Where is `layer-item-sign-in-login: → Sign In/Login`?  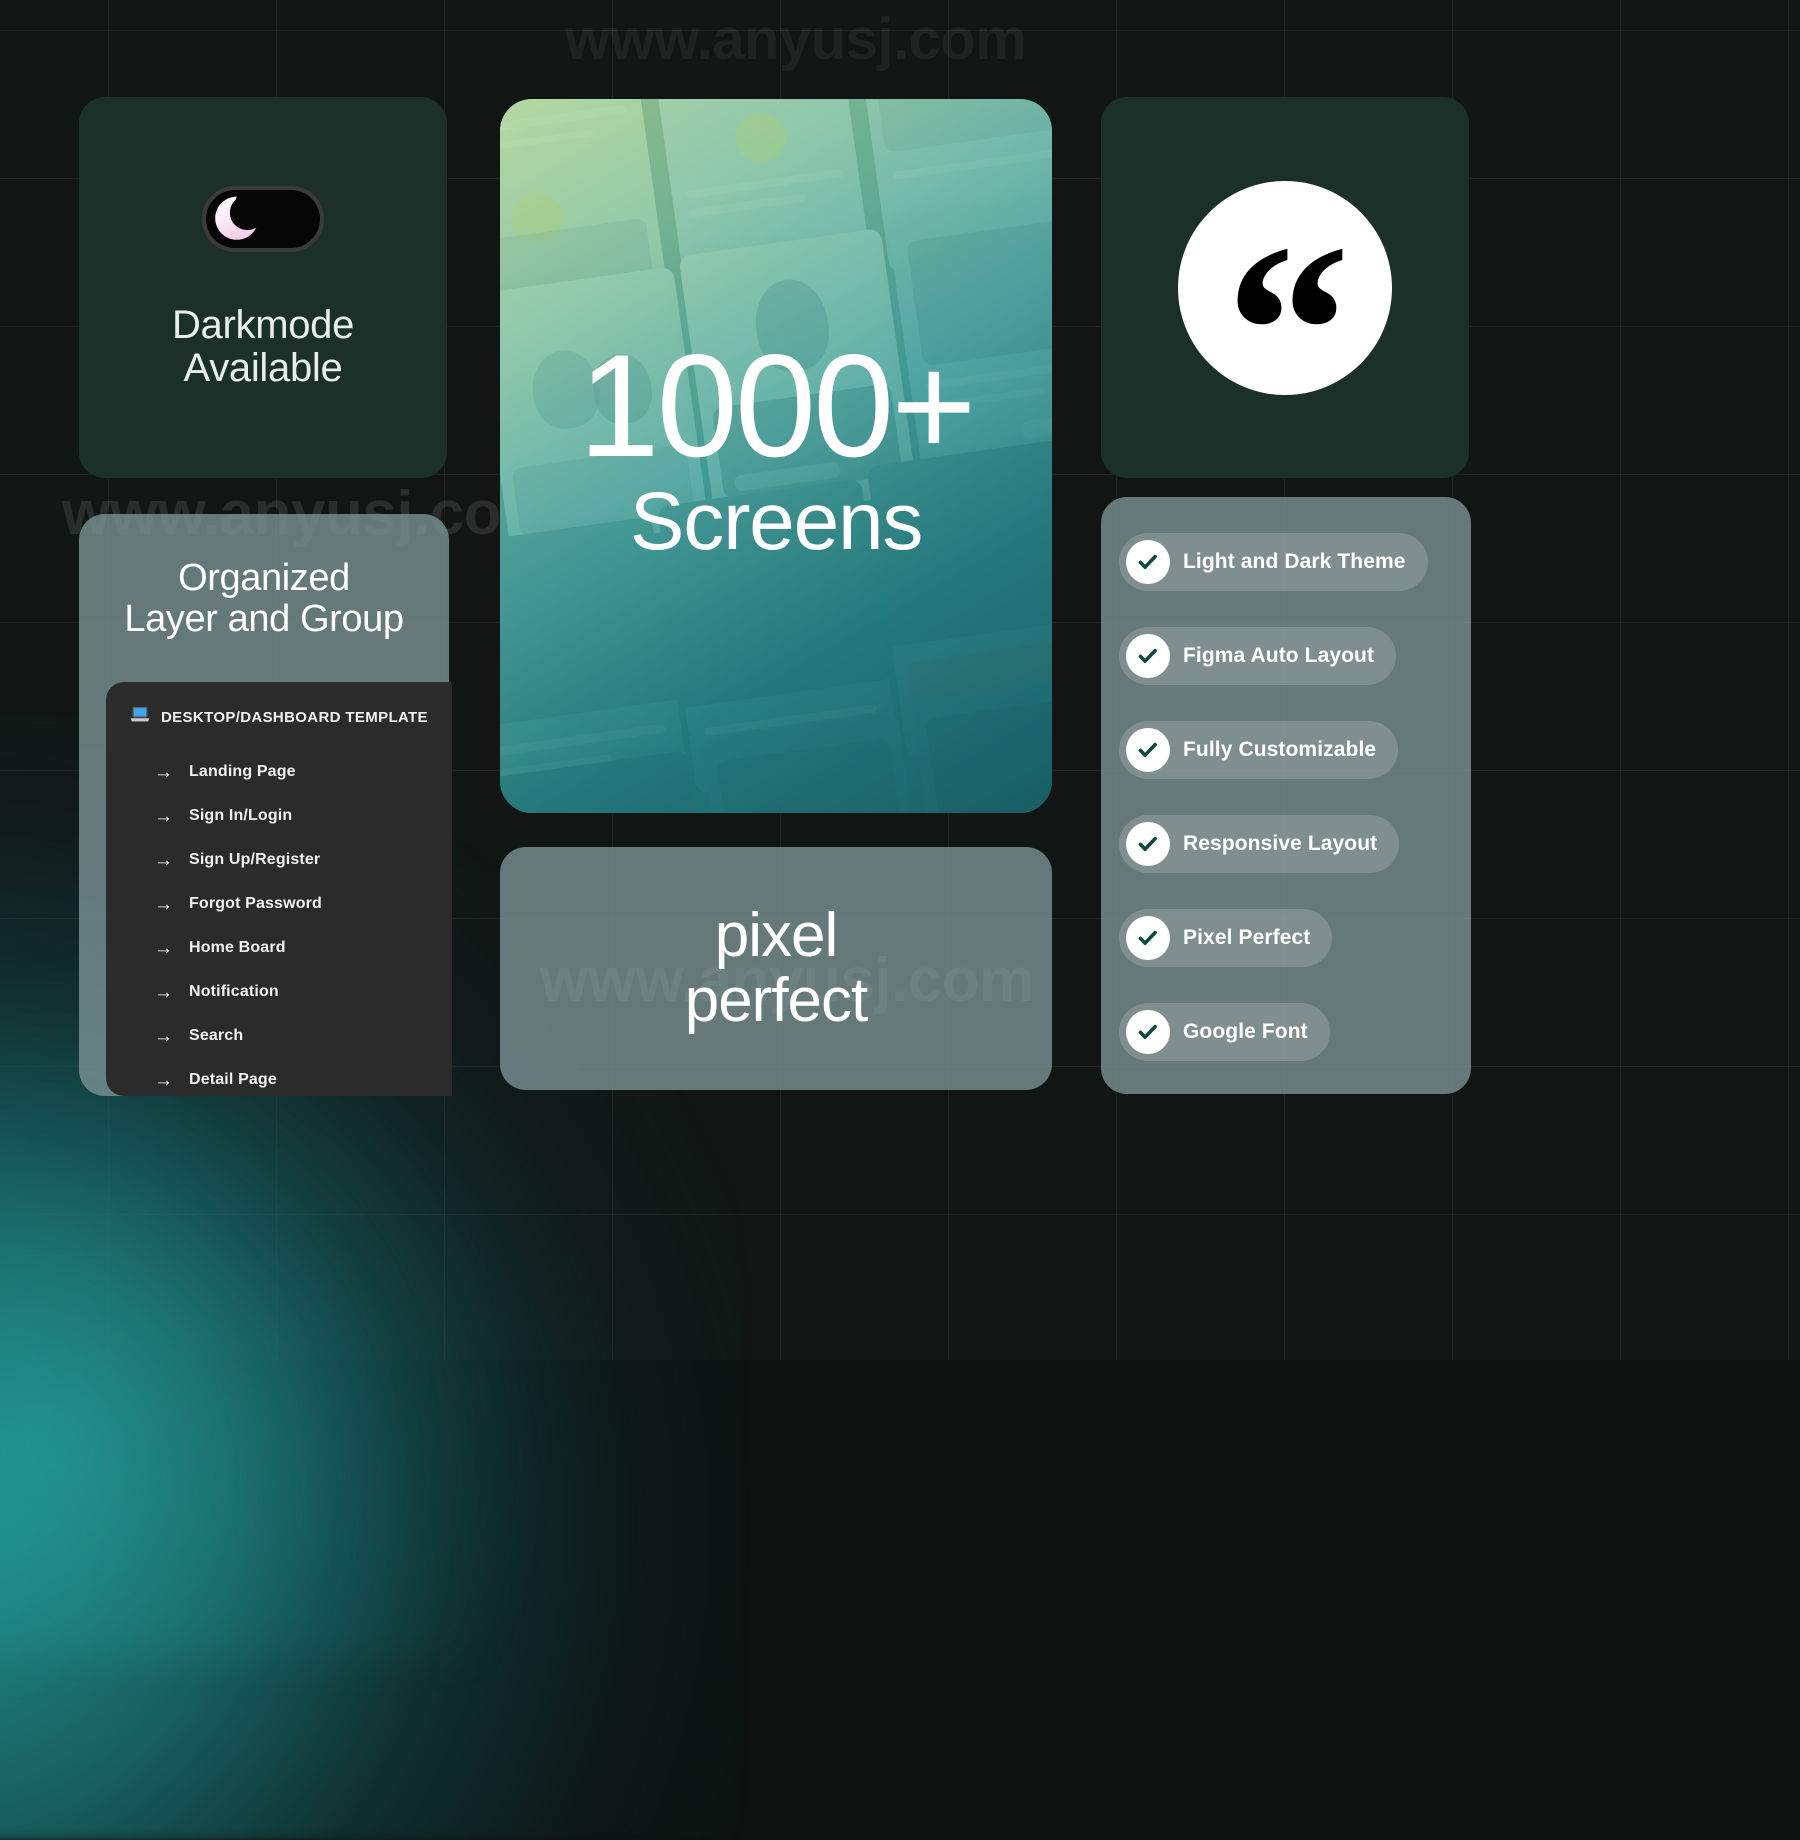 layer-item-sign-in-login: → Sign In/Login is located at coordinates (279, 816).